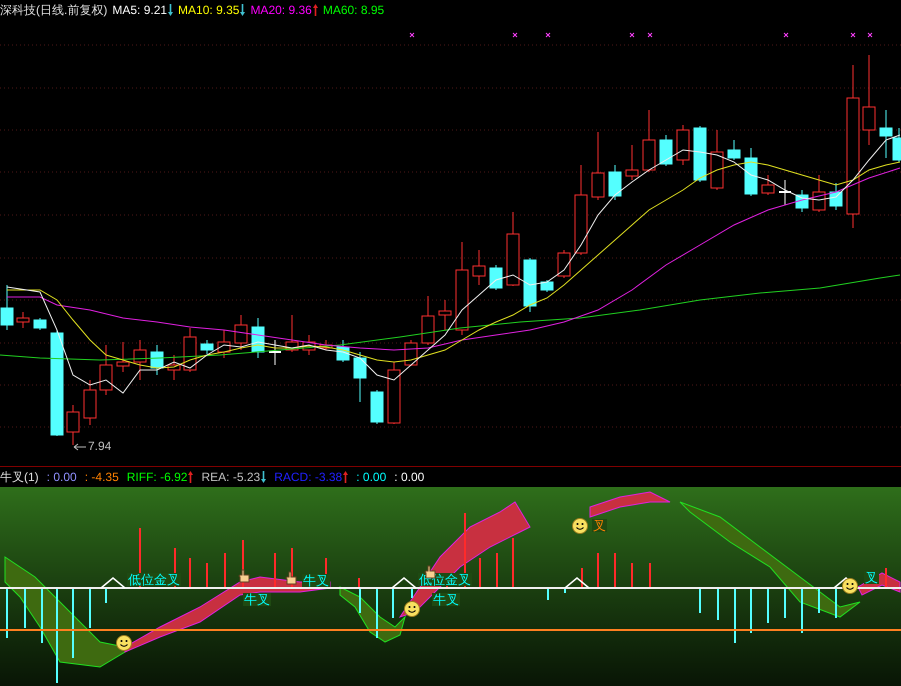  I want to click on low-price-label: 7.94, so click(100, 446).